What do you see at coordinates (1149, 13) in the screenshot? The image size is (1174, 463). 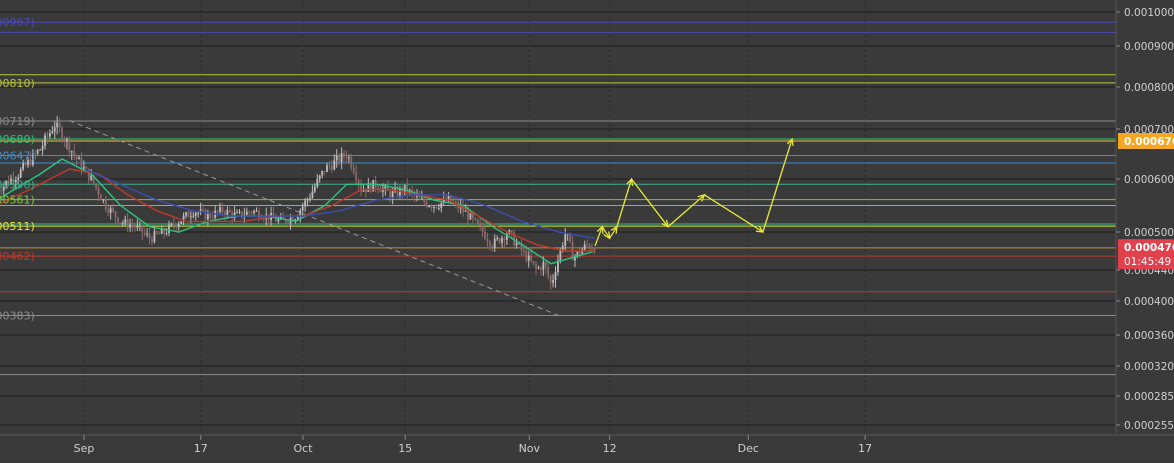 I see `price-tick-label-0: 0.001000` at bounding box center [1149, 13].